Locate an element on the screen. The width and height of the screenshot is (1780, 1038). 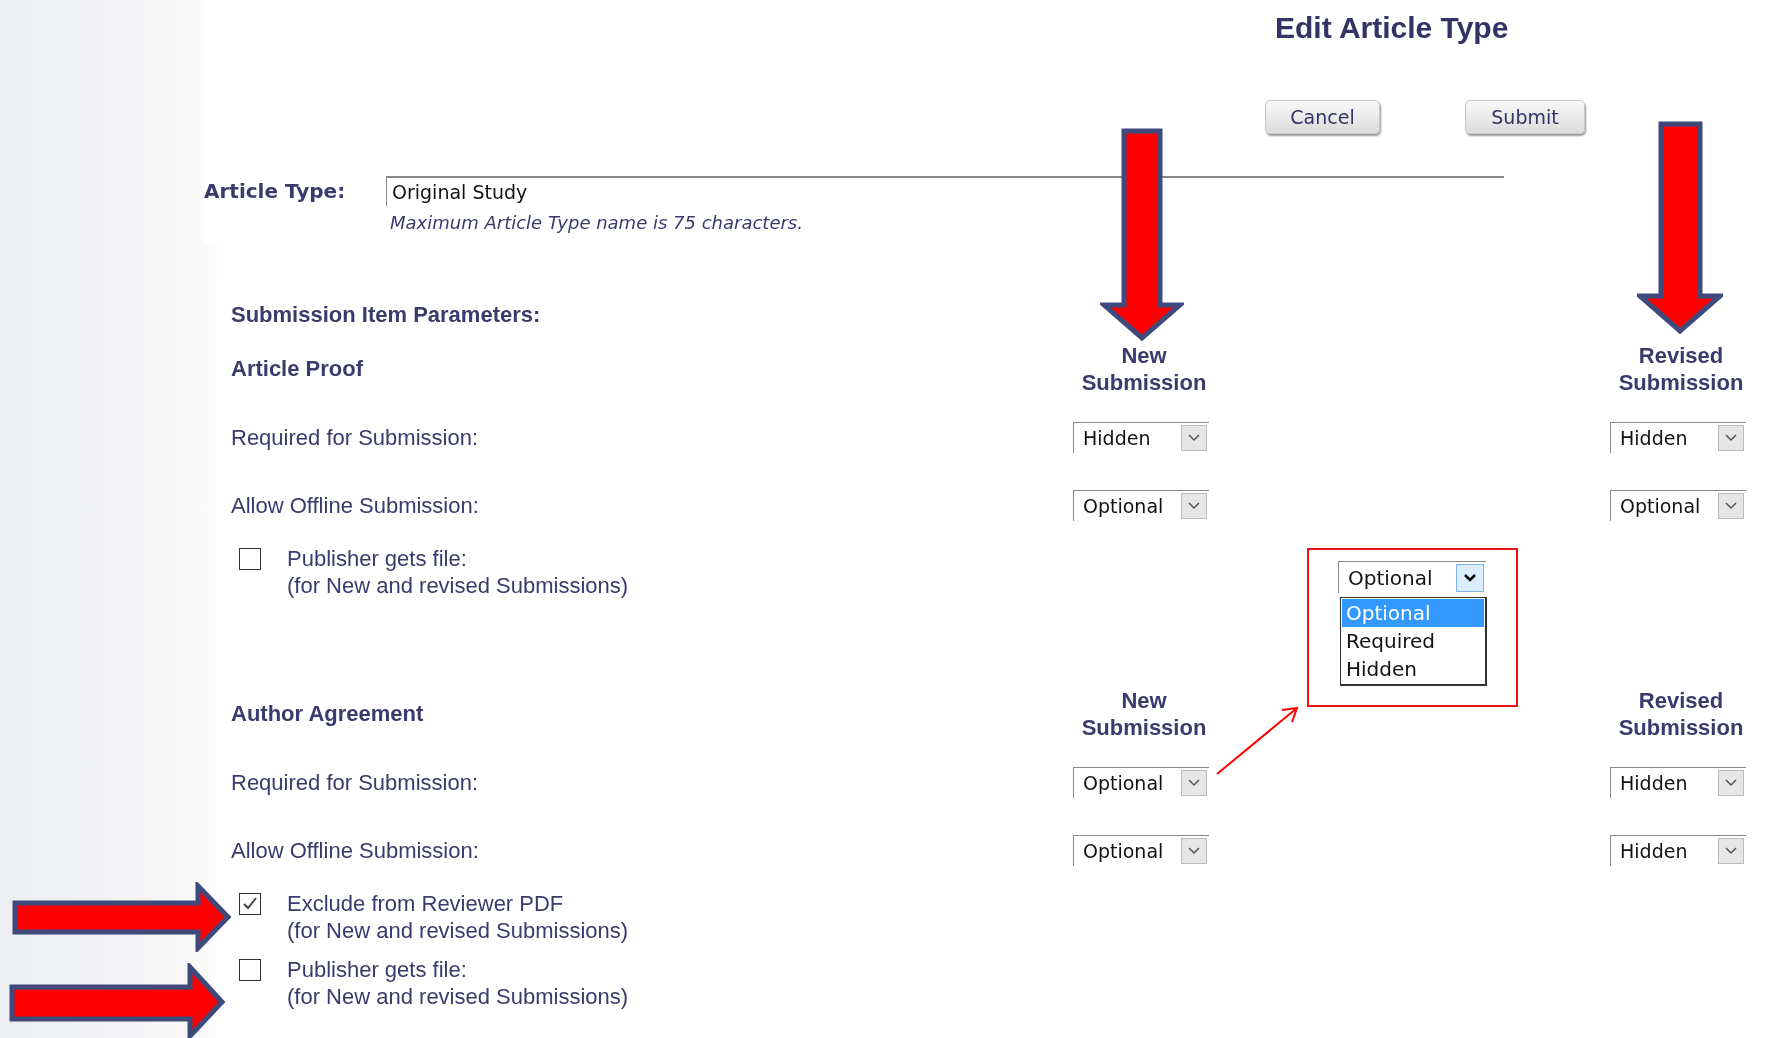
cancel-button: Cancel is located at coordinates (1322, 117).